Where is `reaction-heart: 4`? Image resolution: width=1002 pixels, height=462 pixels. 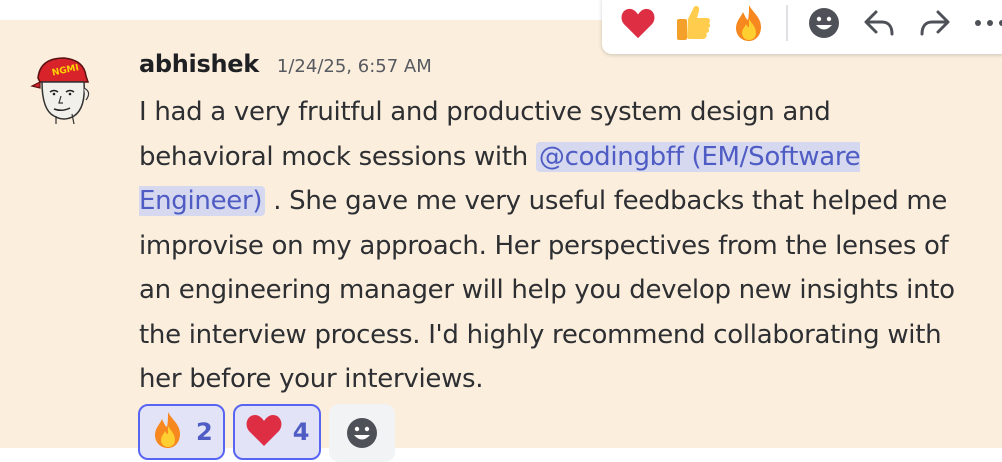
reaction-heart: 4 is located at coordinates (277, 432).